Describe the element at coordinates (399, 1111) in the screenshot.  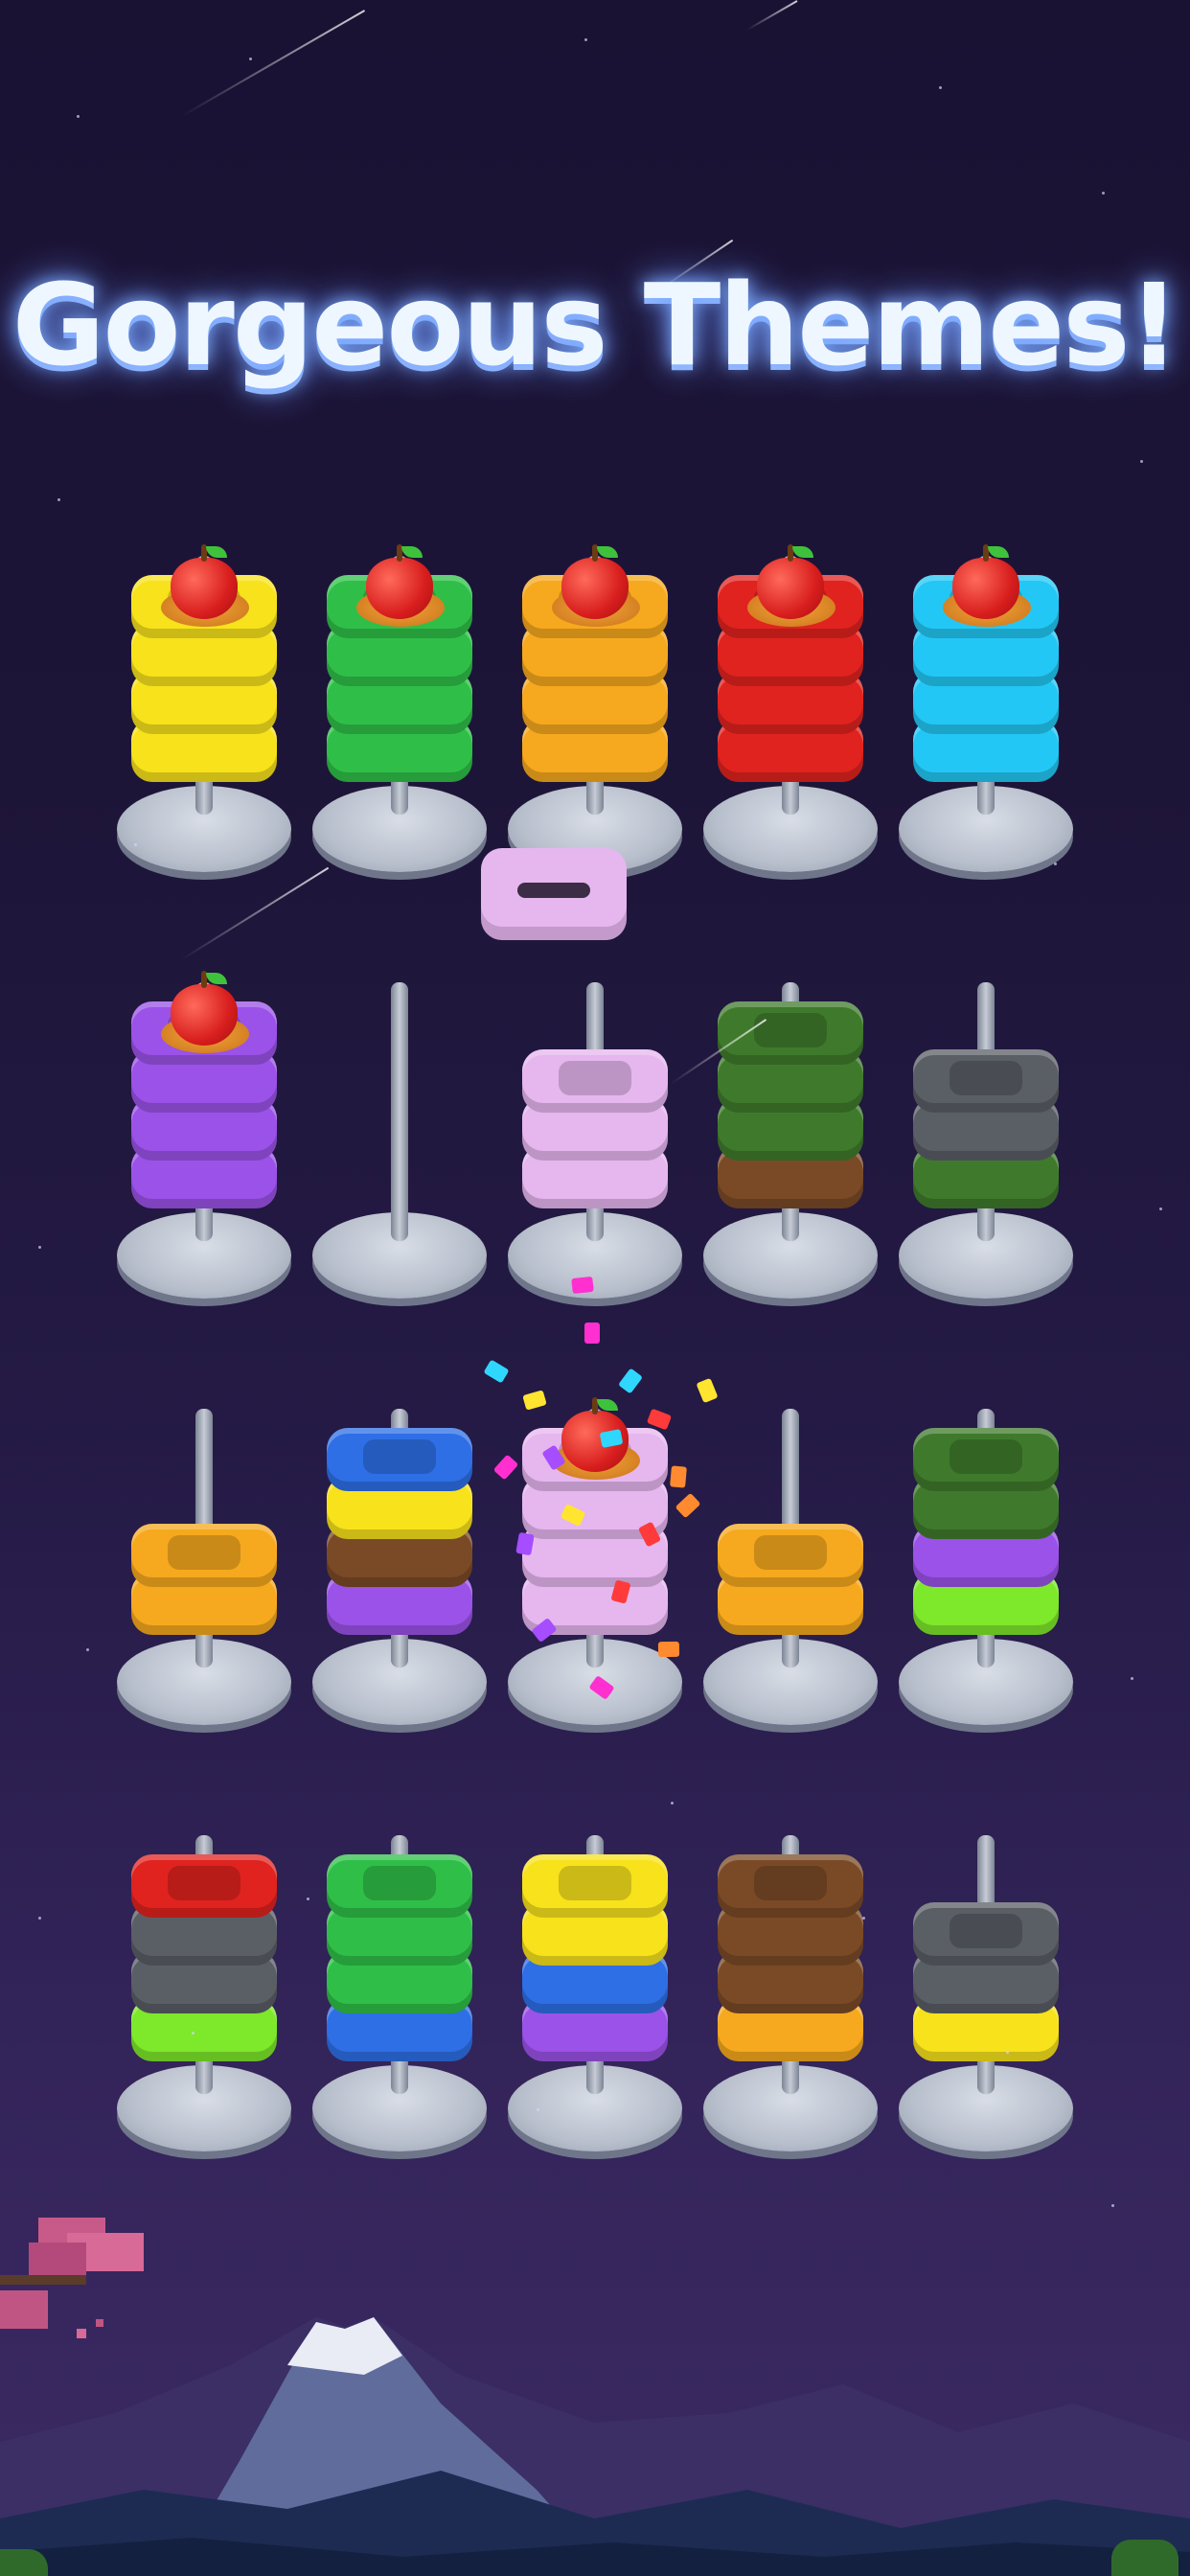
I see `peg-pole` at that location.